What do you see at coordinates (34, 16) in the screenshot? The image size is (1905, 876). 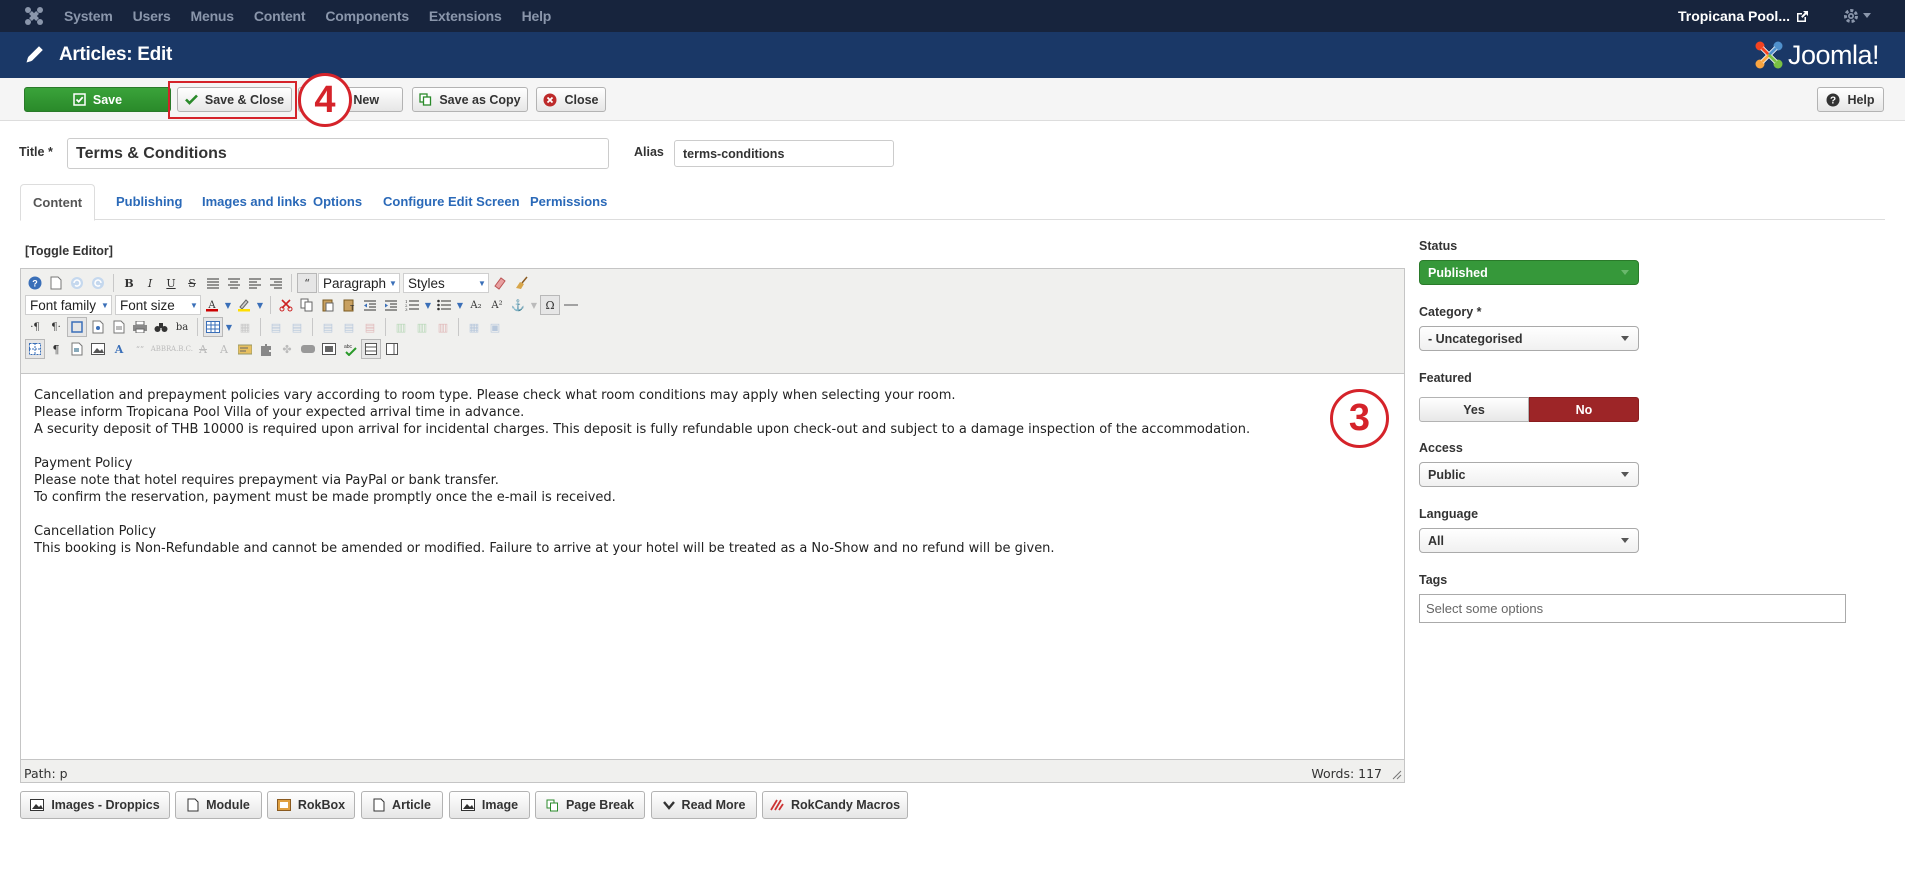 I see `joomla-menu-icon` at bounding box center [34, 16].